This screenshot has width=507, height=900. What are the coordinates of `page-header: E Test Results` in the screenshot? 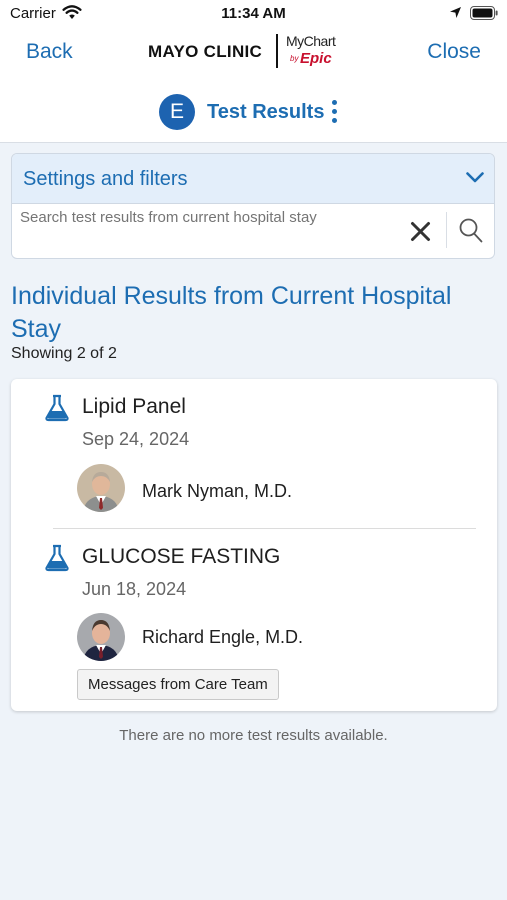 It's located at (253, 112).